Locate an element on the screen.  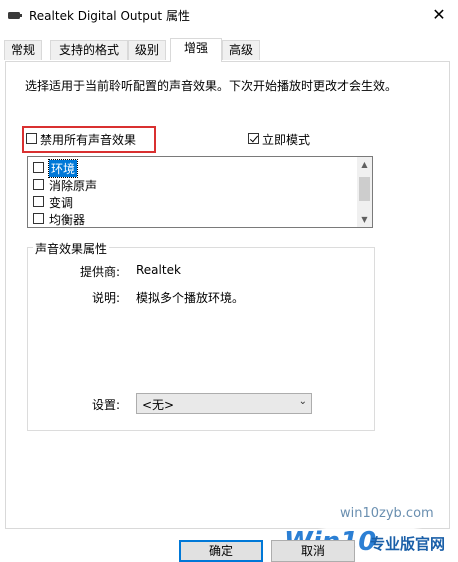
provider-value: Realtek is located at coordinates (158, 270).